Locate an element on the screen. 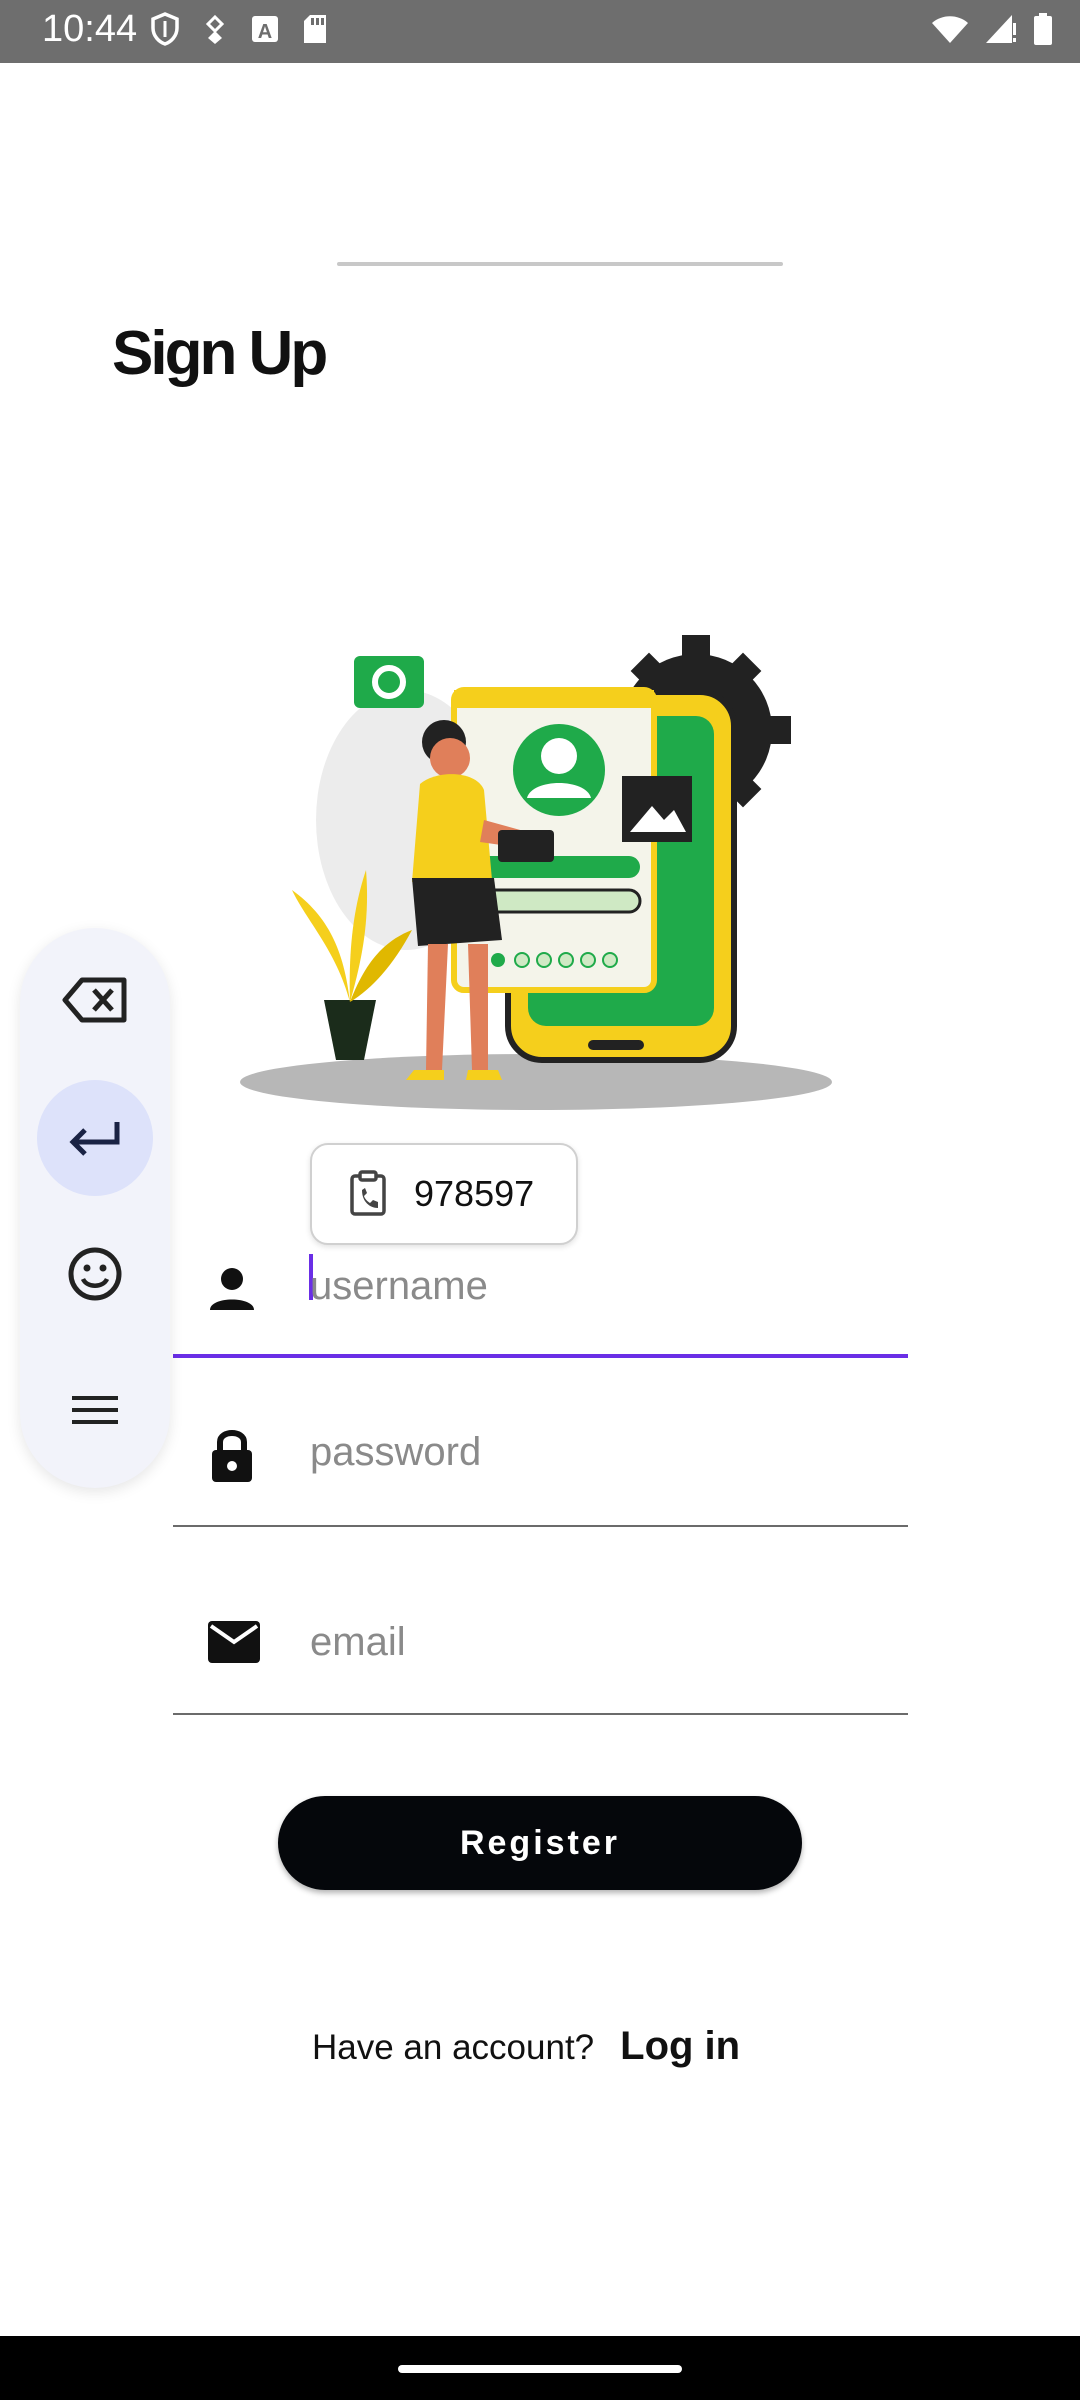 The height and width of the screenshot is (2400, 1080). lock-icon is located at coordinates (232, 1455).